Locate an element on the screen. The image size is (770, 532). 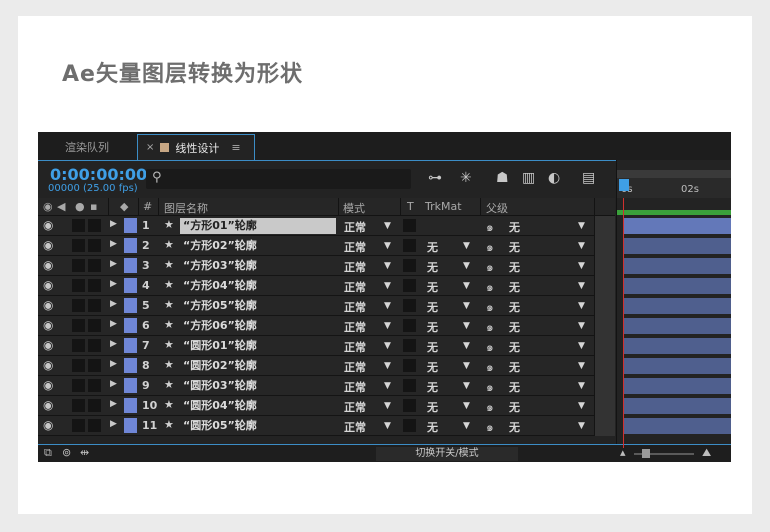
zoom-in-icon: ⛰ is located at coordinates (706, 453).